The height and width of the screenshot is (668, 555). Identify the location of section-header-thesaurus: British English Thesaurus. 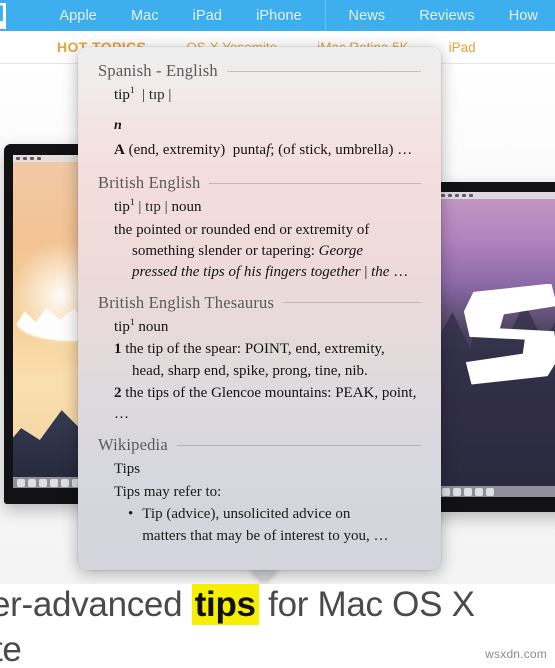
(259, 303).